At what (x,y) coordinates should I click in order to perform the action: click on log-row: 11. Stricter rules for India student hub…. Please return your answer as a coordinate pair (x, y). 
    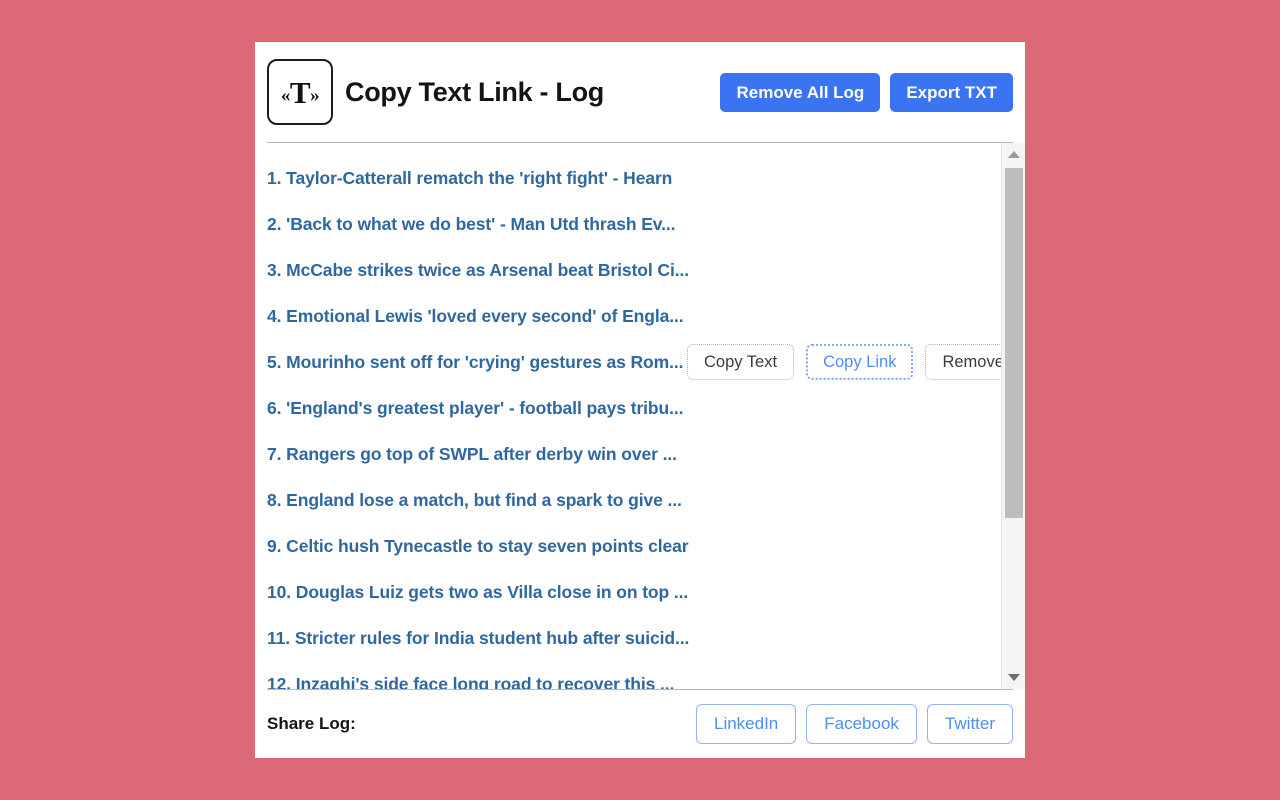
    Looking at the image, I should click on (634, 638).